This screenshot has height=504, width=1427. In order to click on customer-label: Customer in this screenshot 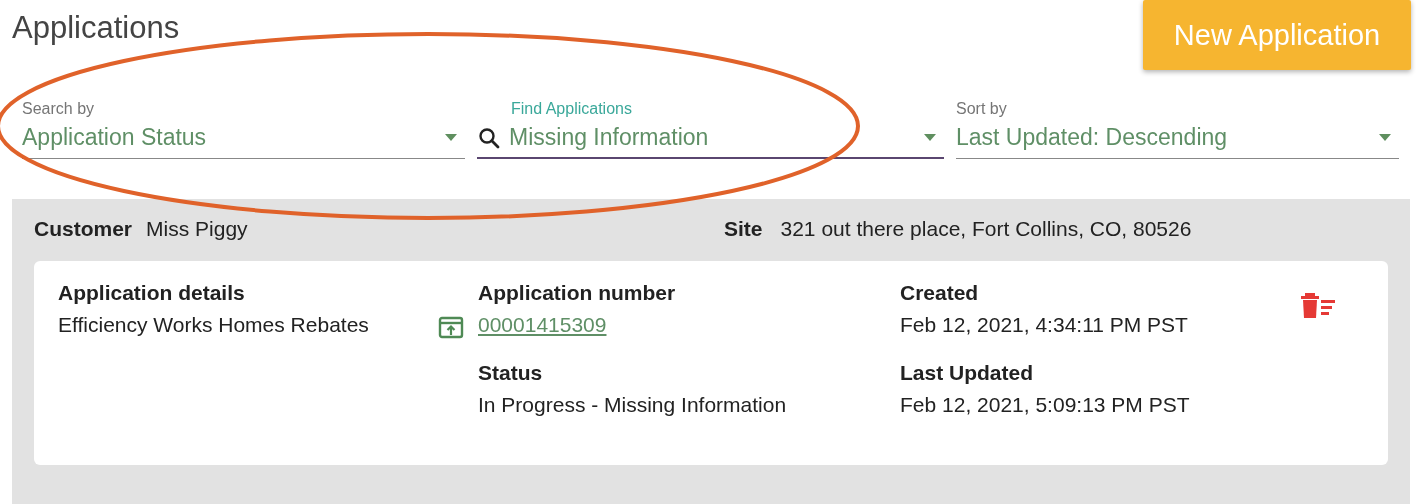, I will do `click(83, 229)`.